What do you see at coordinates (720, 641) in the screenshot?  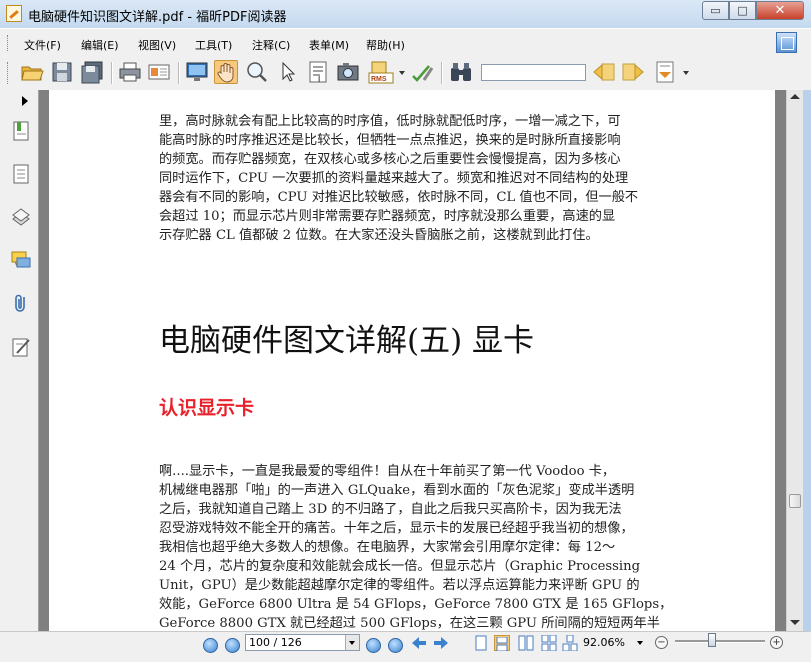 I see `zoom-slider` at bounding box center [720, 641].